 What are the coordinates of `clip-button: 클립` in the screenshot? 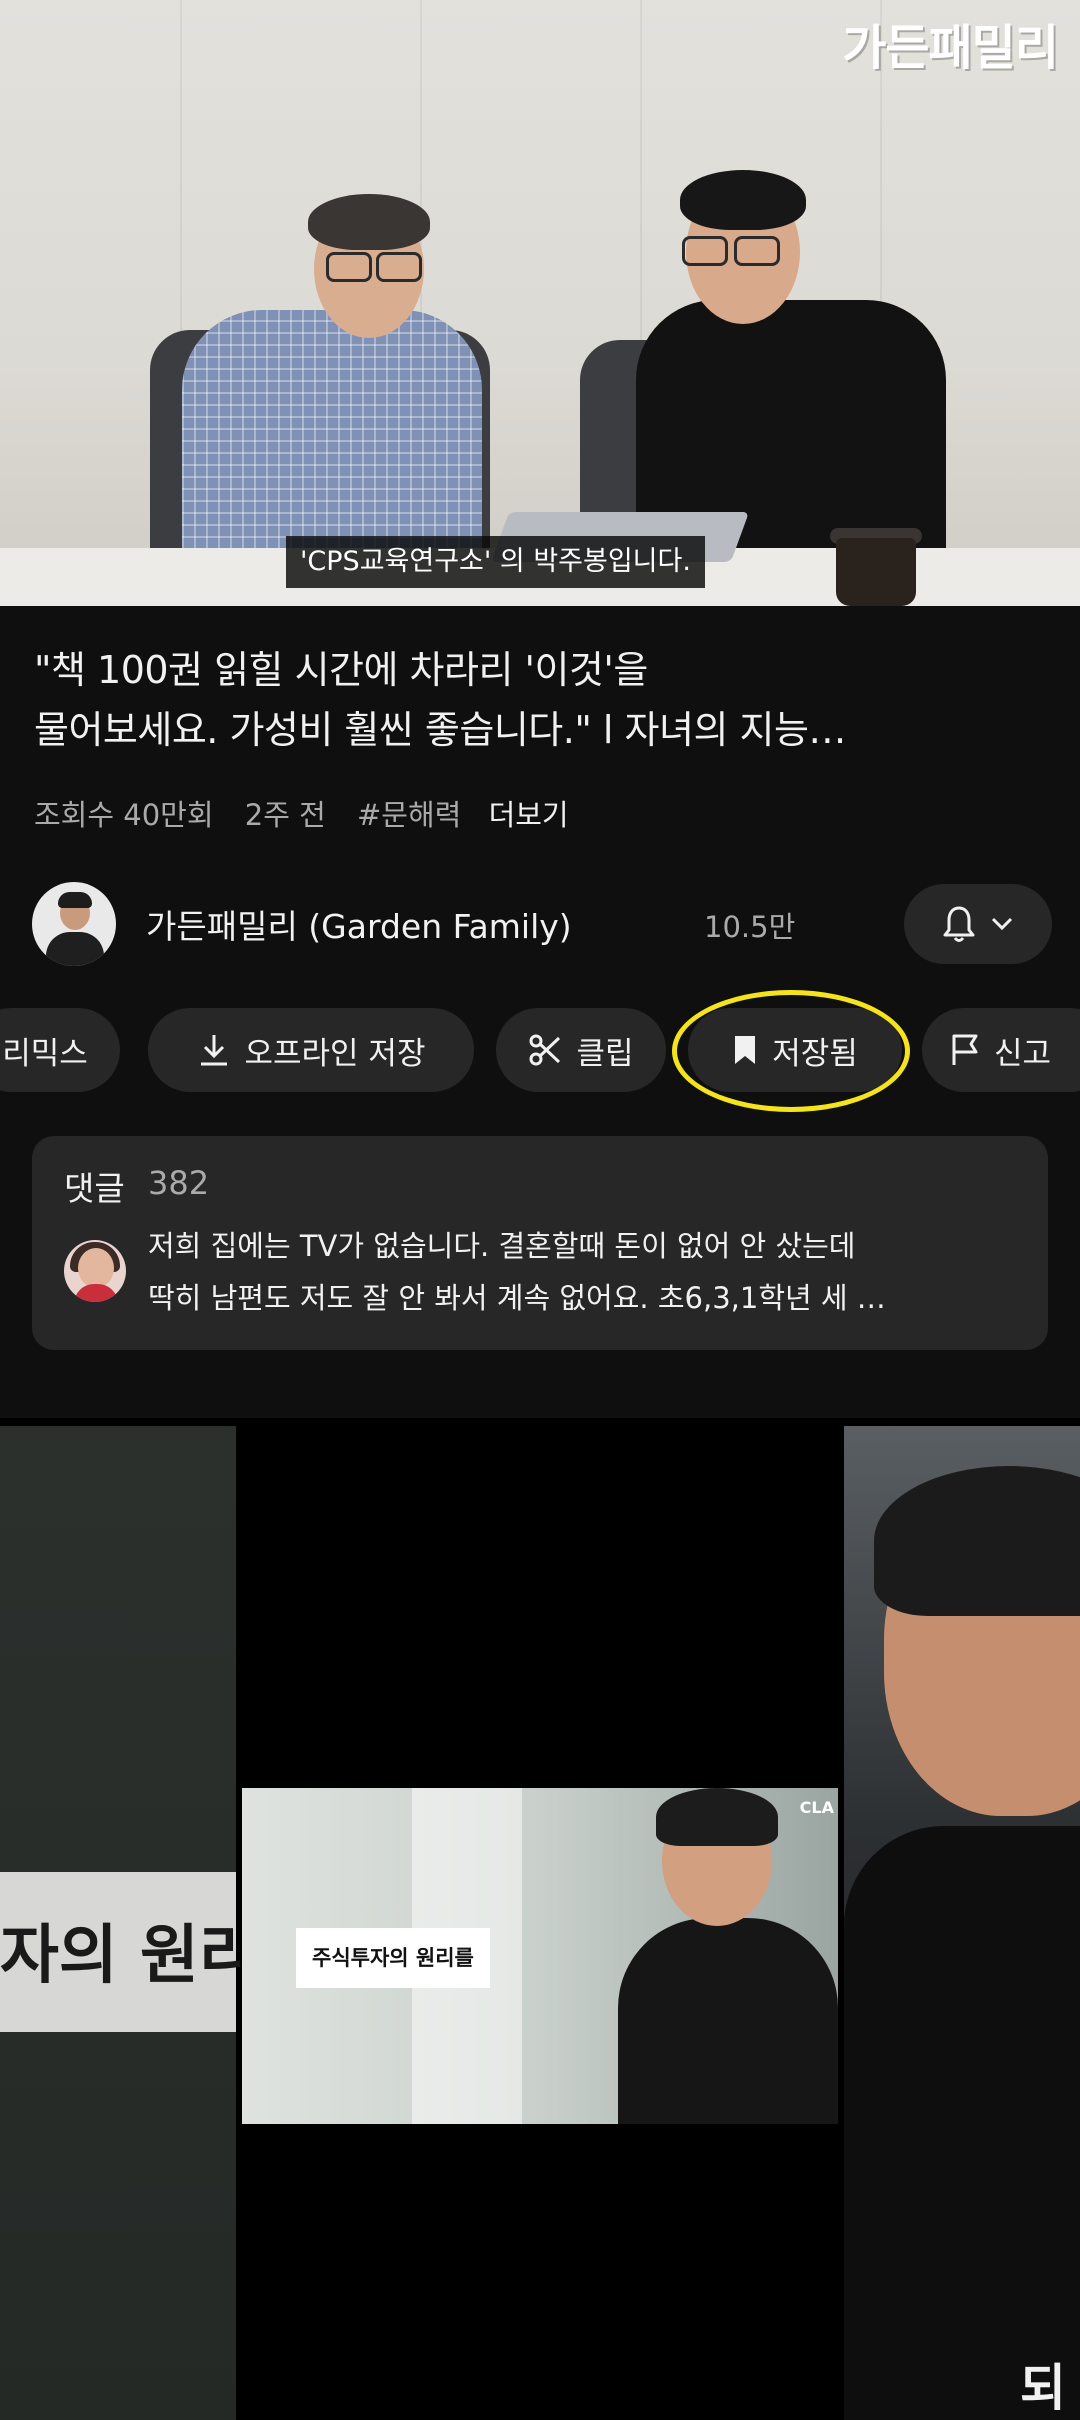 It's located at (581, 1050).